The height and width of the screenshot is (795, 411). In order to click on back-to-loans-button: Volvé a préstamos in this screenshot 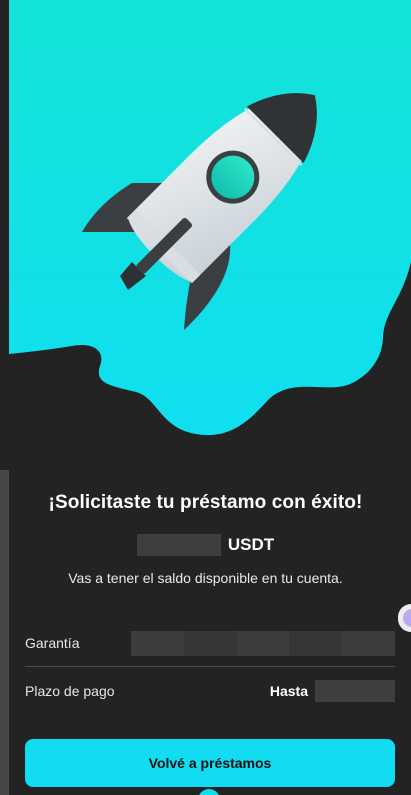, I will do `click(210, 763)`.